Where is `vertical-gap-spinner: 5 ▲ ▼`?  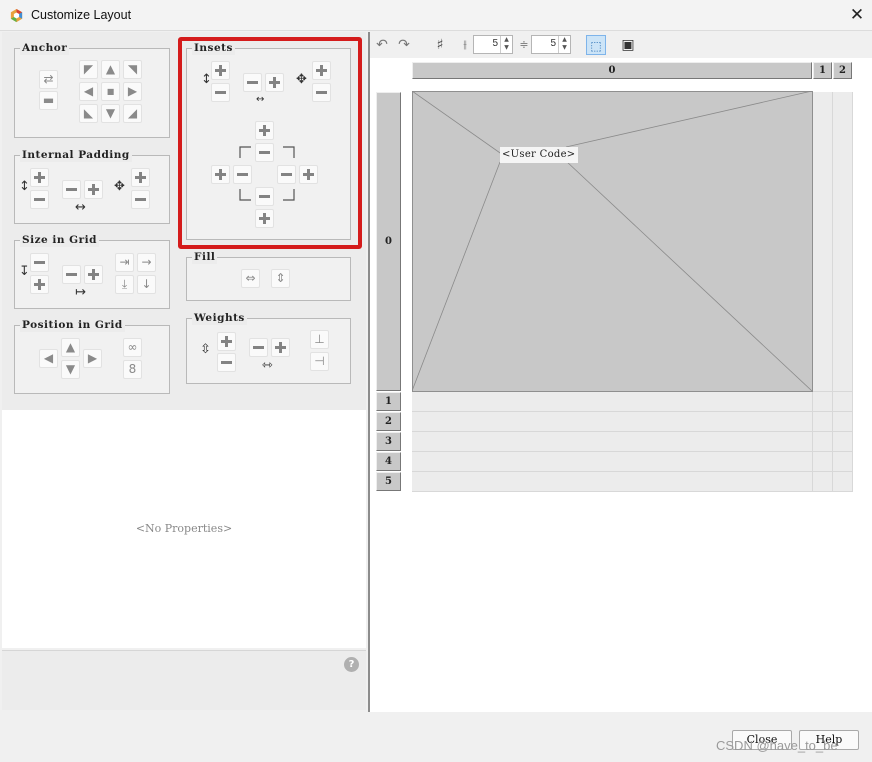 vertical-gap-spinner: 5 ▲ ▼ is located at coordinates (551, 44).